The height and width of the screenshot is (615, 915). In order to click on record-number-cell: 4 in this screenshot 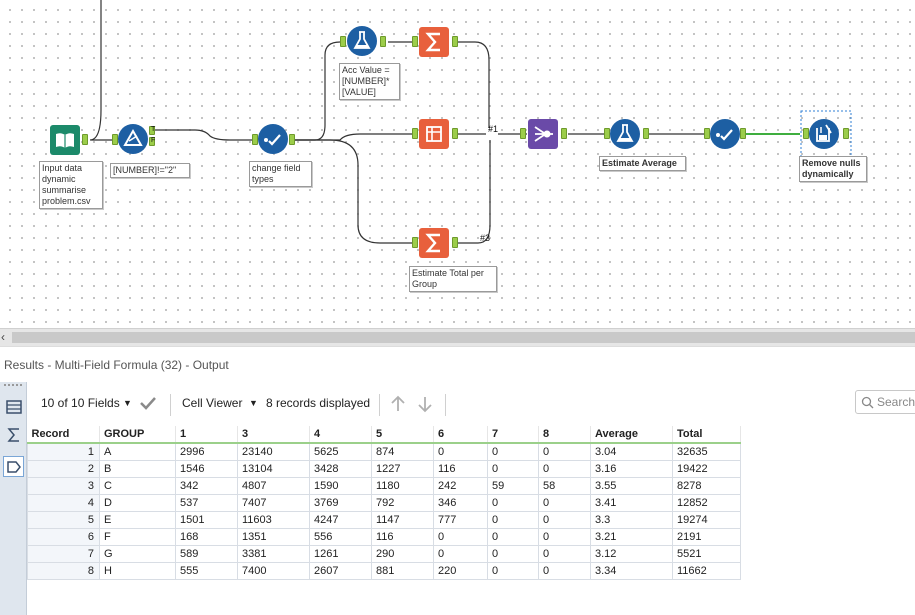, I will do `click(63, 502)`.